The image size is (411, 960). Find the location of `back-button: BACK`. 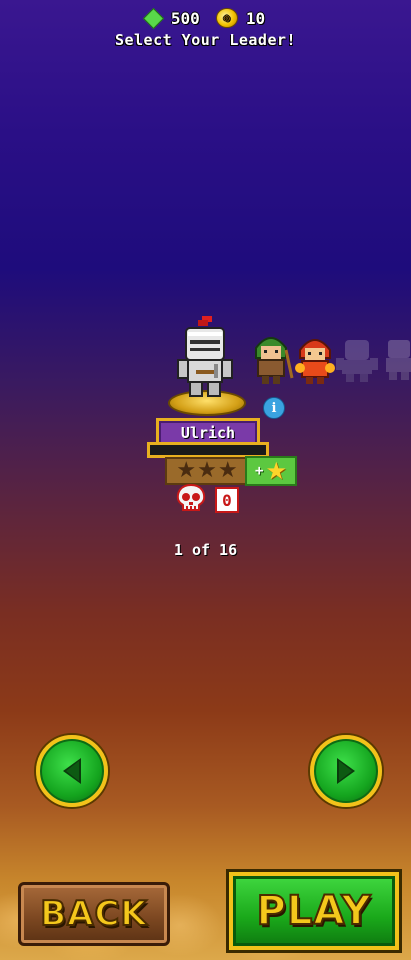

back-button: BACK is located at coordinates (94, 914).